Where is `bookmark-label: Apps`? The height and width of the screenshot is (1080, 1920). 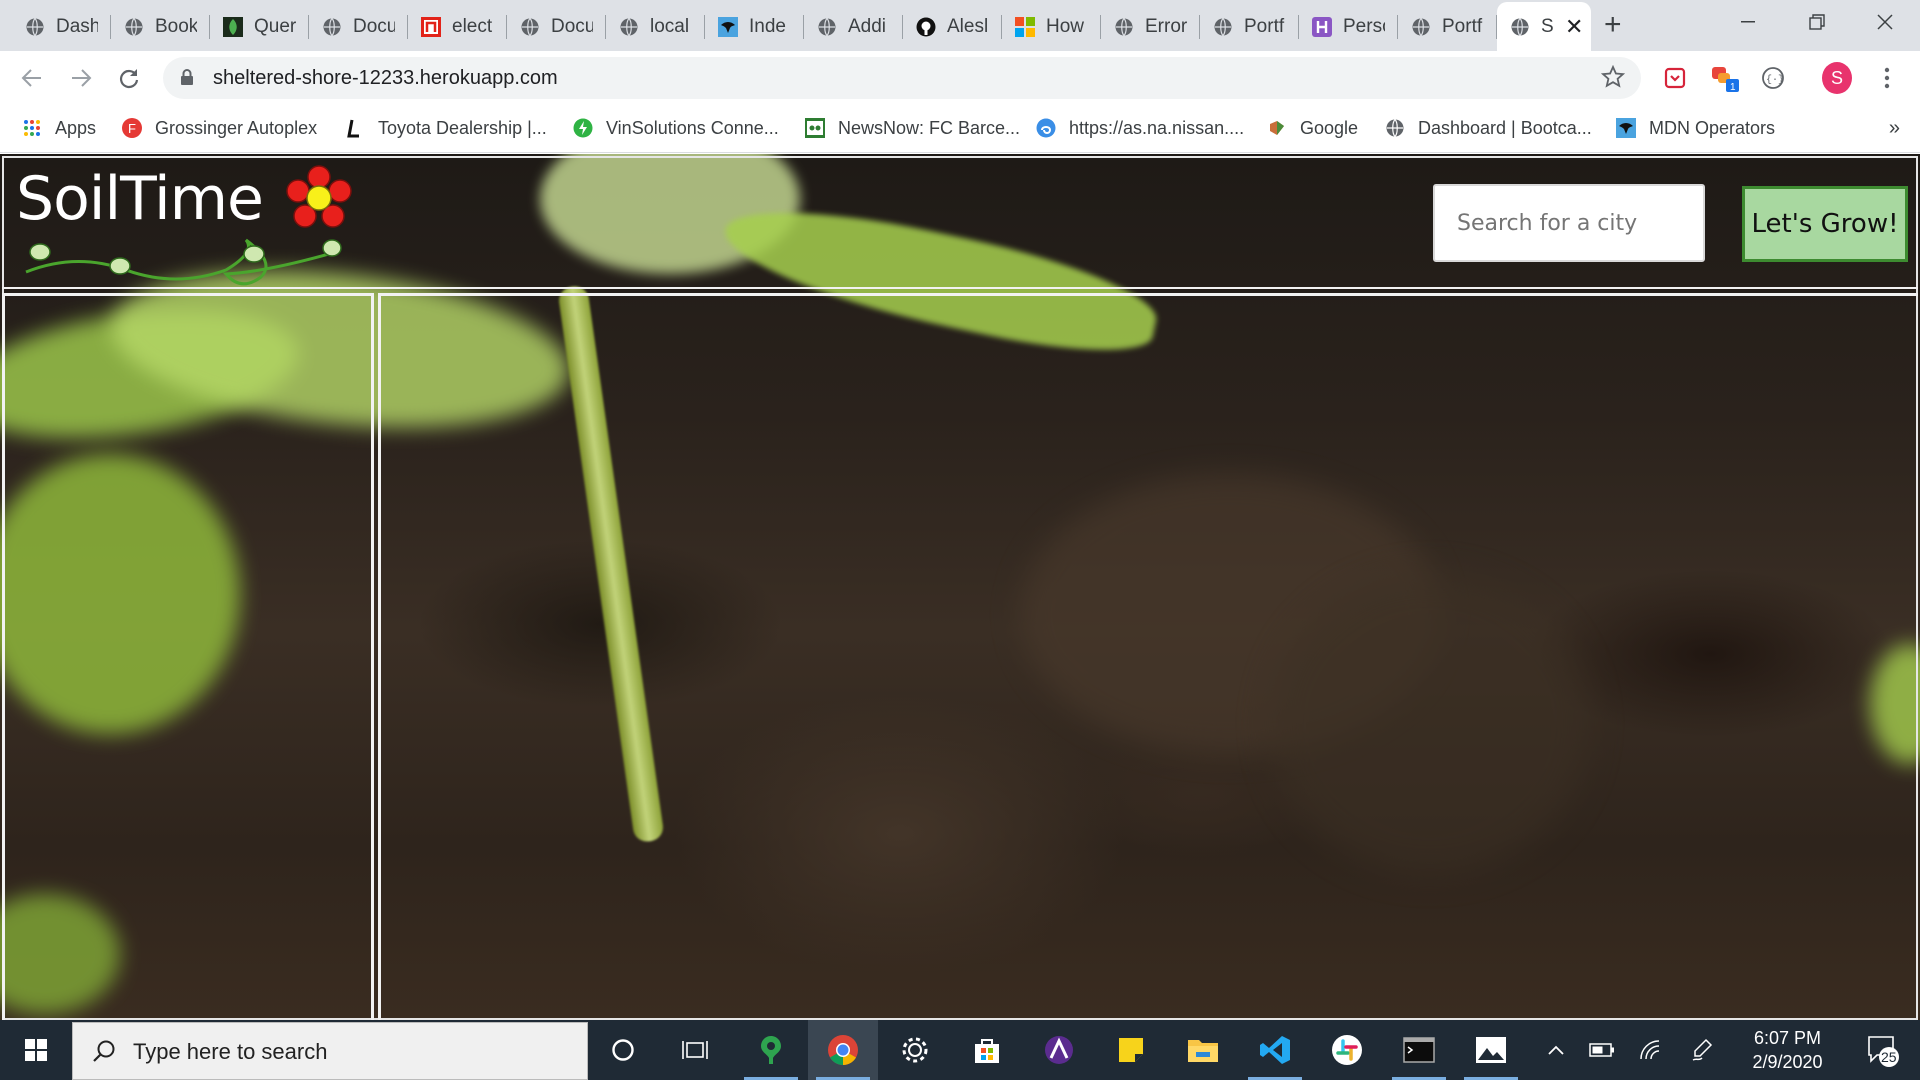 bookmark-label: Apps is located at coordinates (76, 127).